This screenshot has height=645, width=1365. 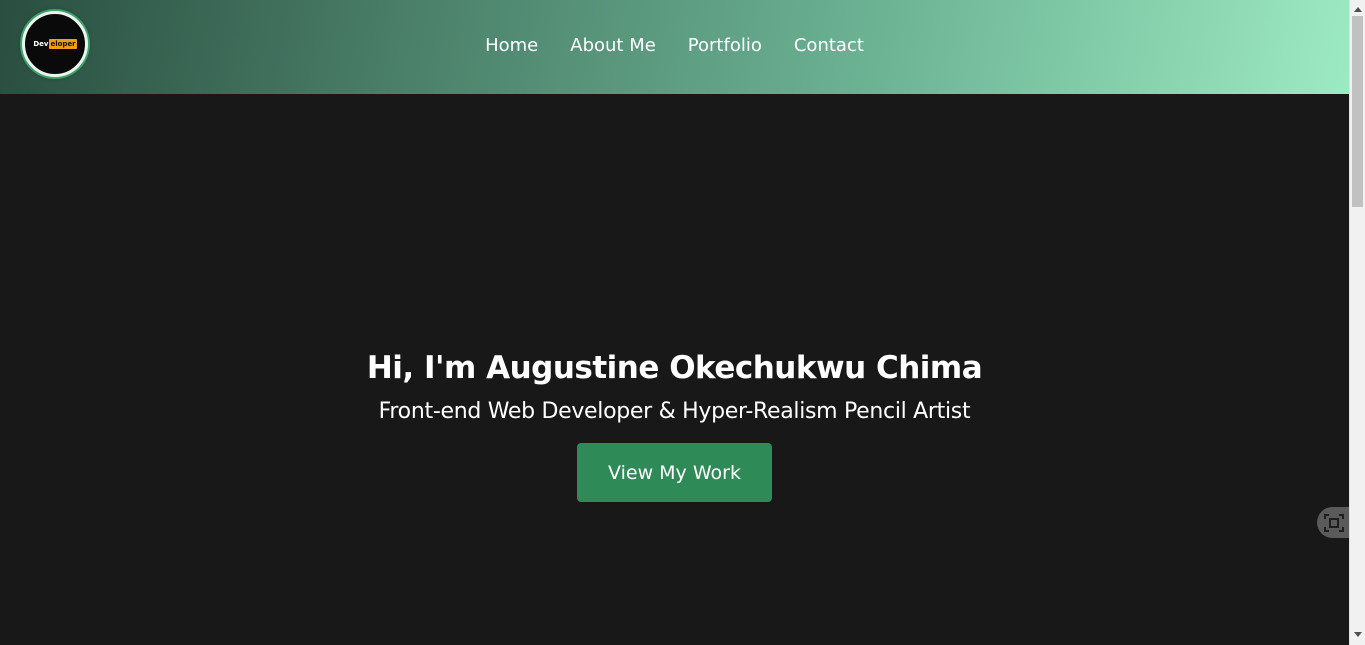 I want to click on nav-link-contact: Contact, so click(x=829, y=45).